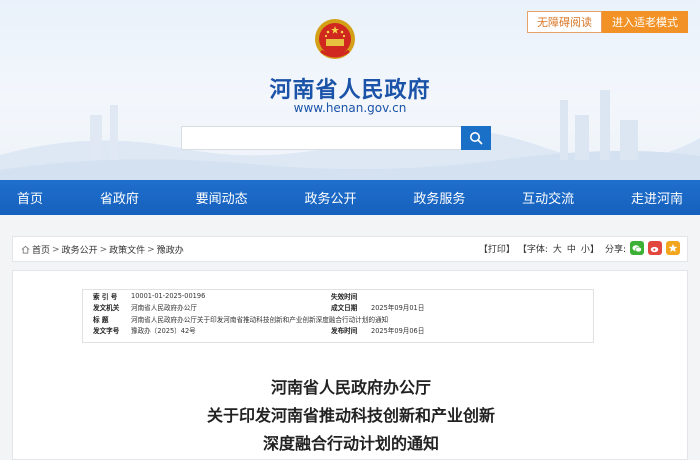  What do you see at coordinates (548, 197) in the screenshot?
I see `nav-item-interaction: 互动交流` at bounding box center [548, 197].